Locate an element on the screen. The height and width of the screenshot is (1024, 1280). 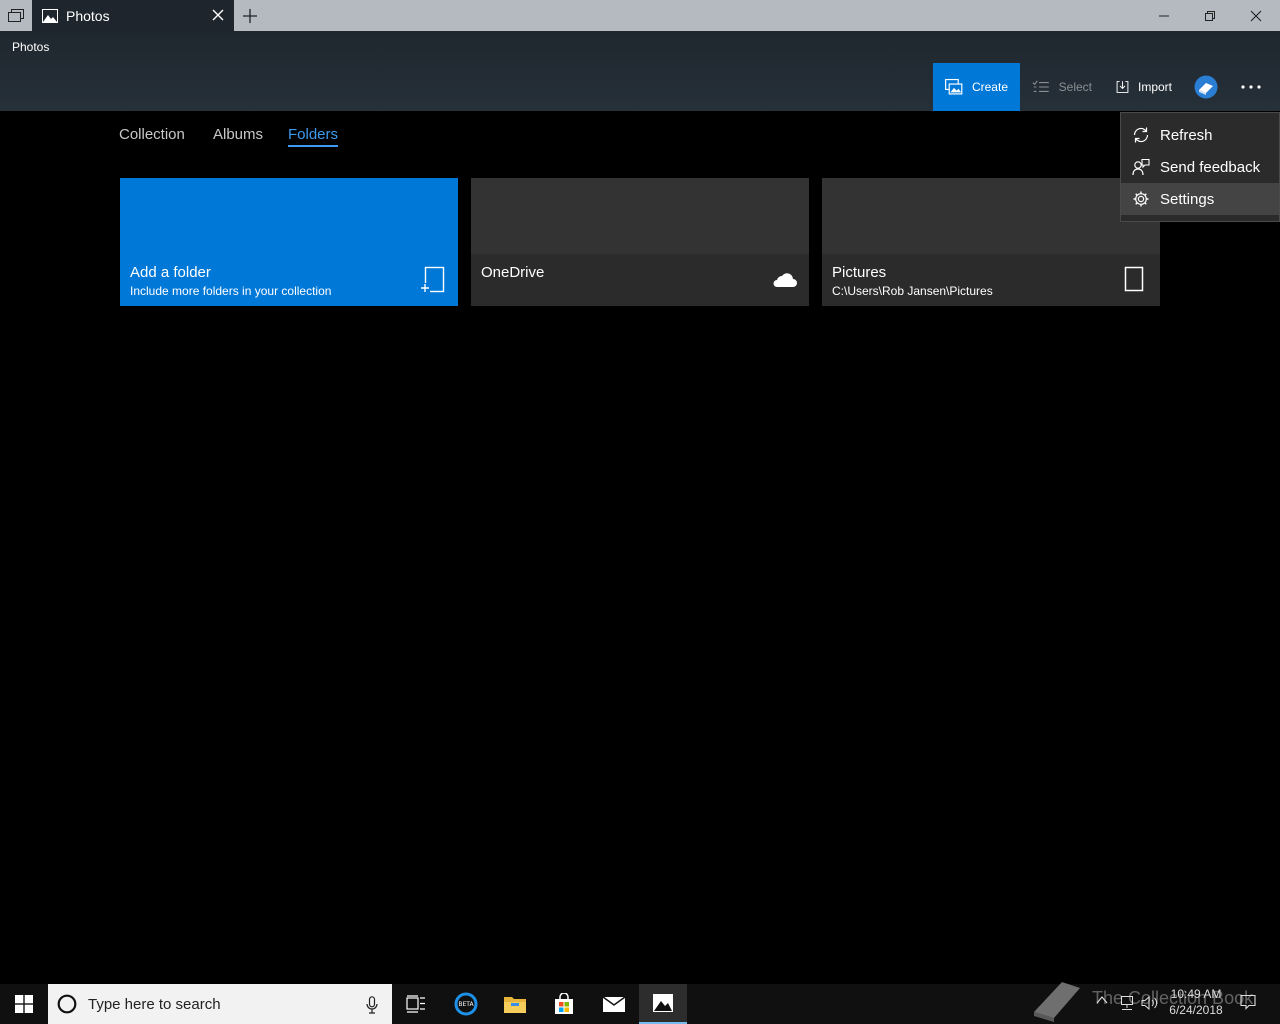
app-title: Photos is located at coordinates (31, 47).